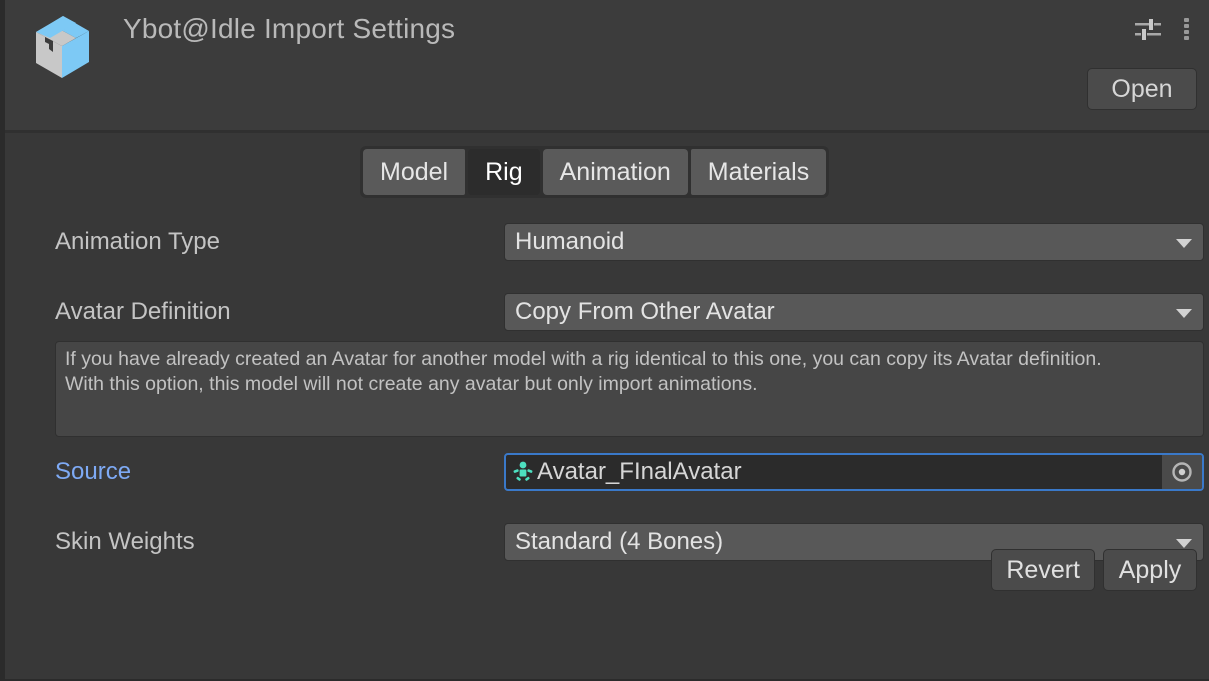  Describe the element at coordinates (1043, 570) in the screenshot. I see `revert-button: Revert` at that location.